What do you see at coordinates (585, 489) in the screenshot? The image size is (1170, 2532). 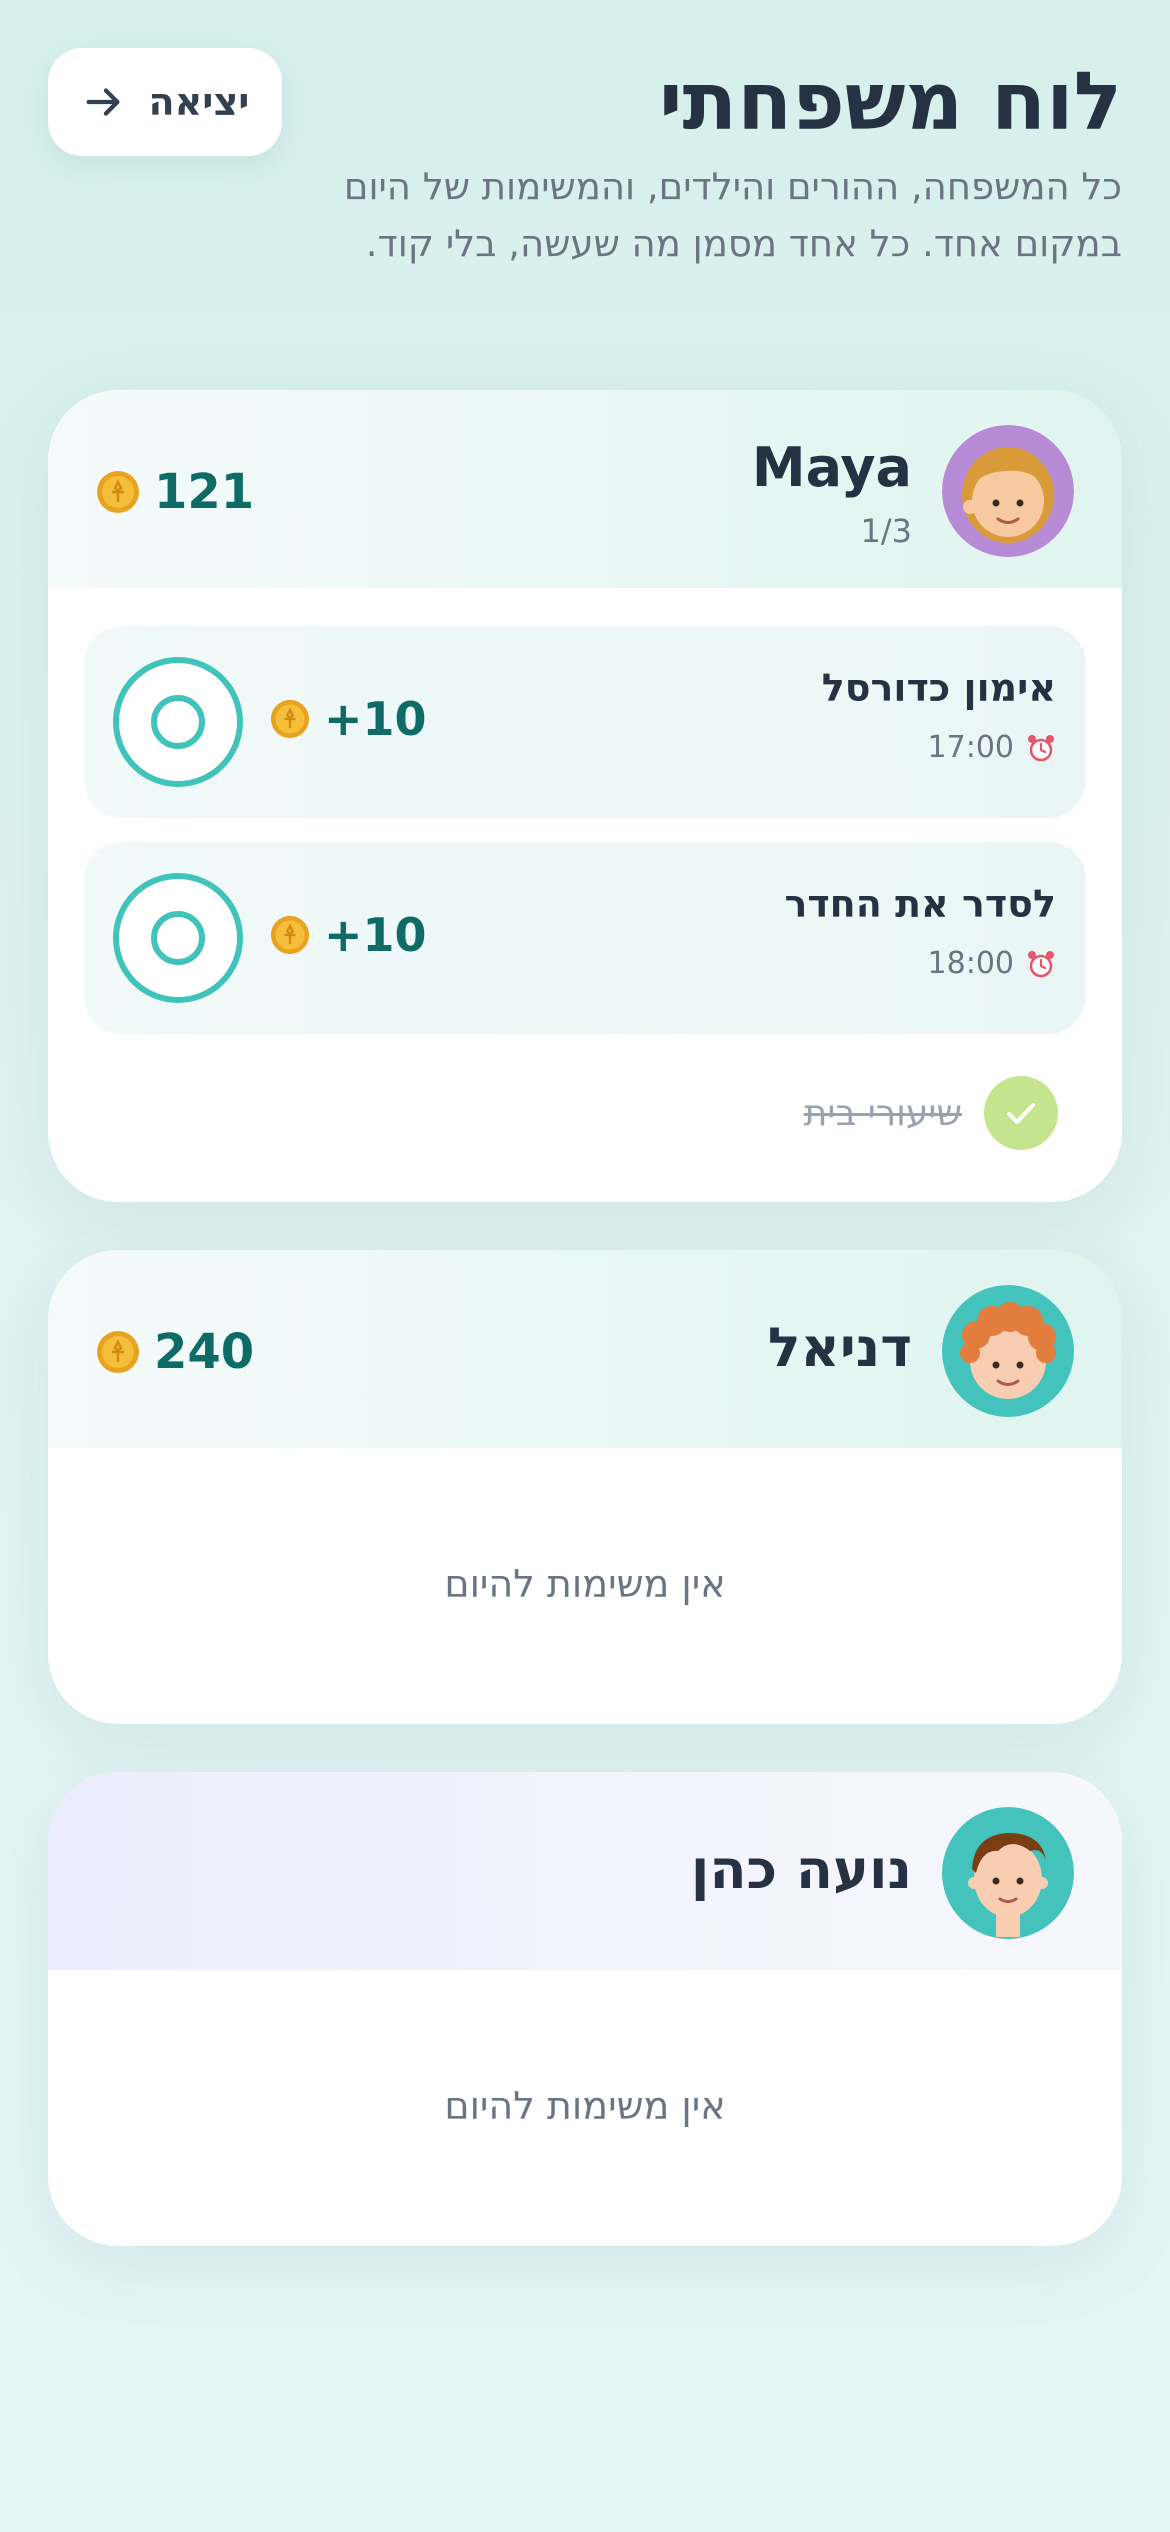 I see `member-card-header: Maya 1/3 121` at bounding box center [585, 489].